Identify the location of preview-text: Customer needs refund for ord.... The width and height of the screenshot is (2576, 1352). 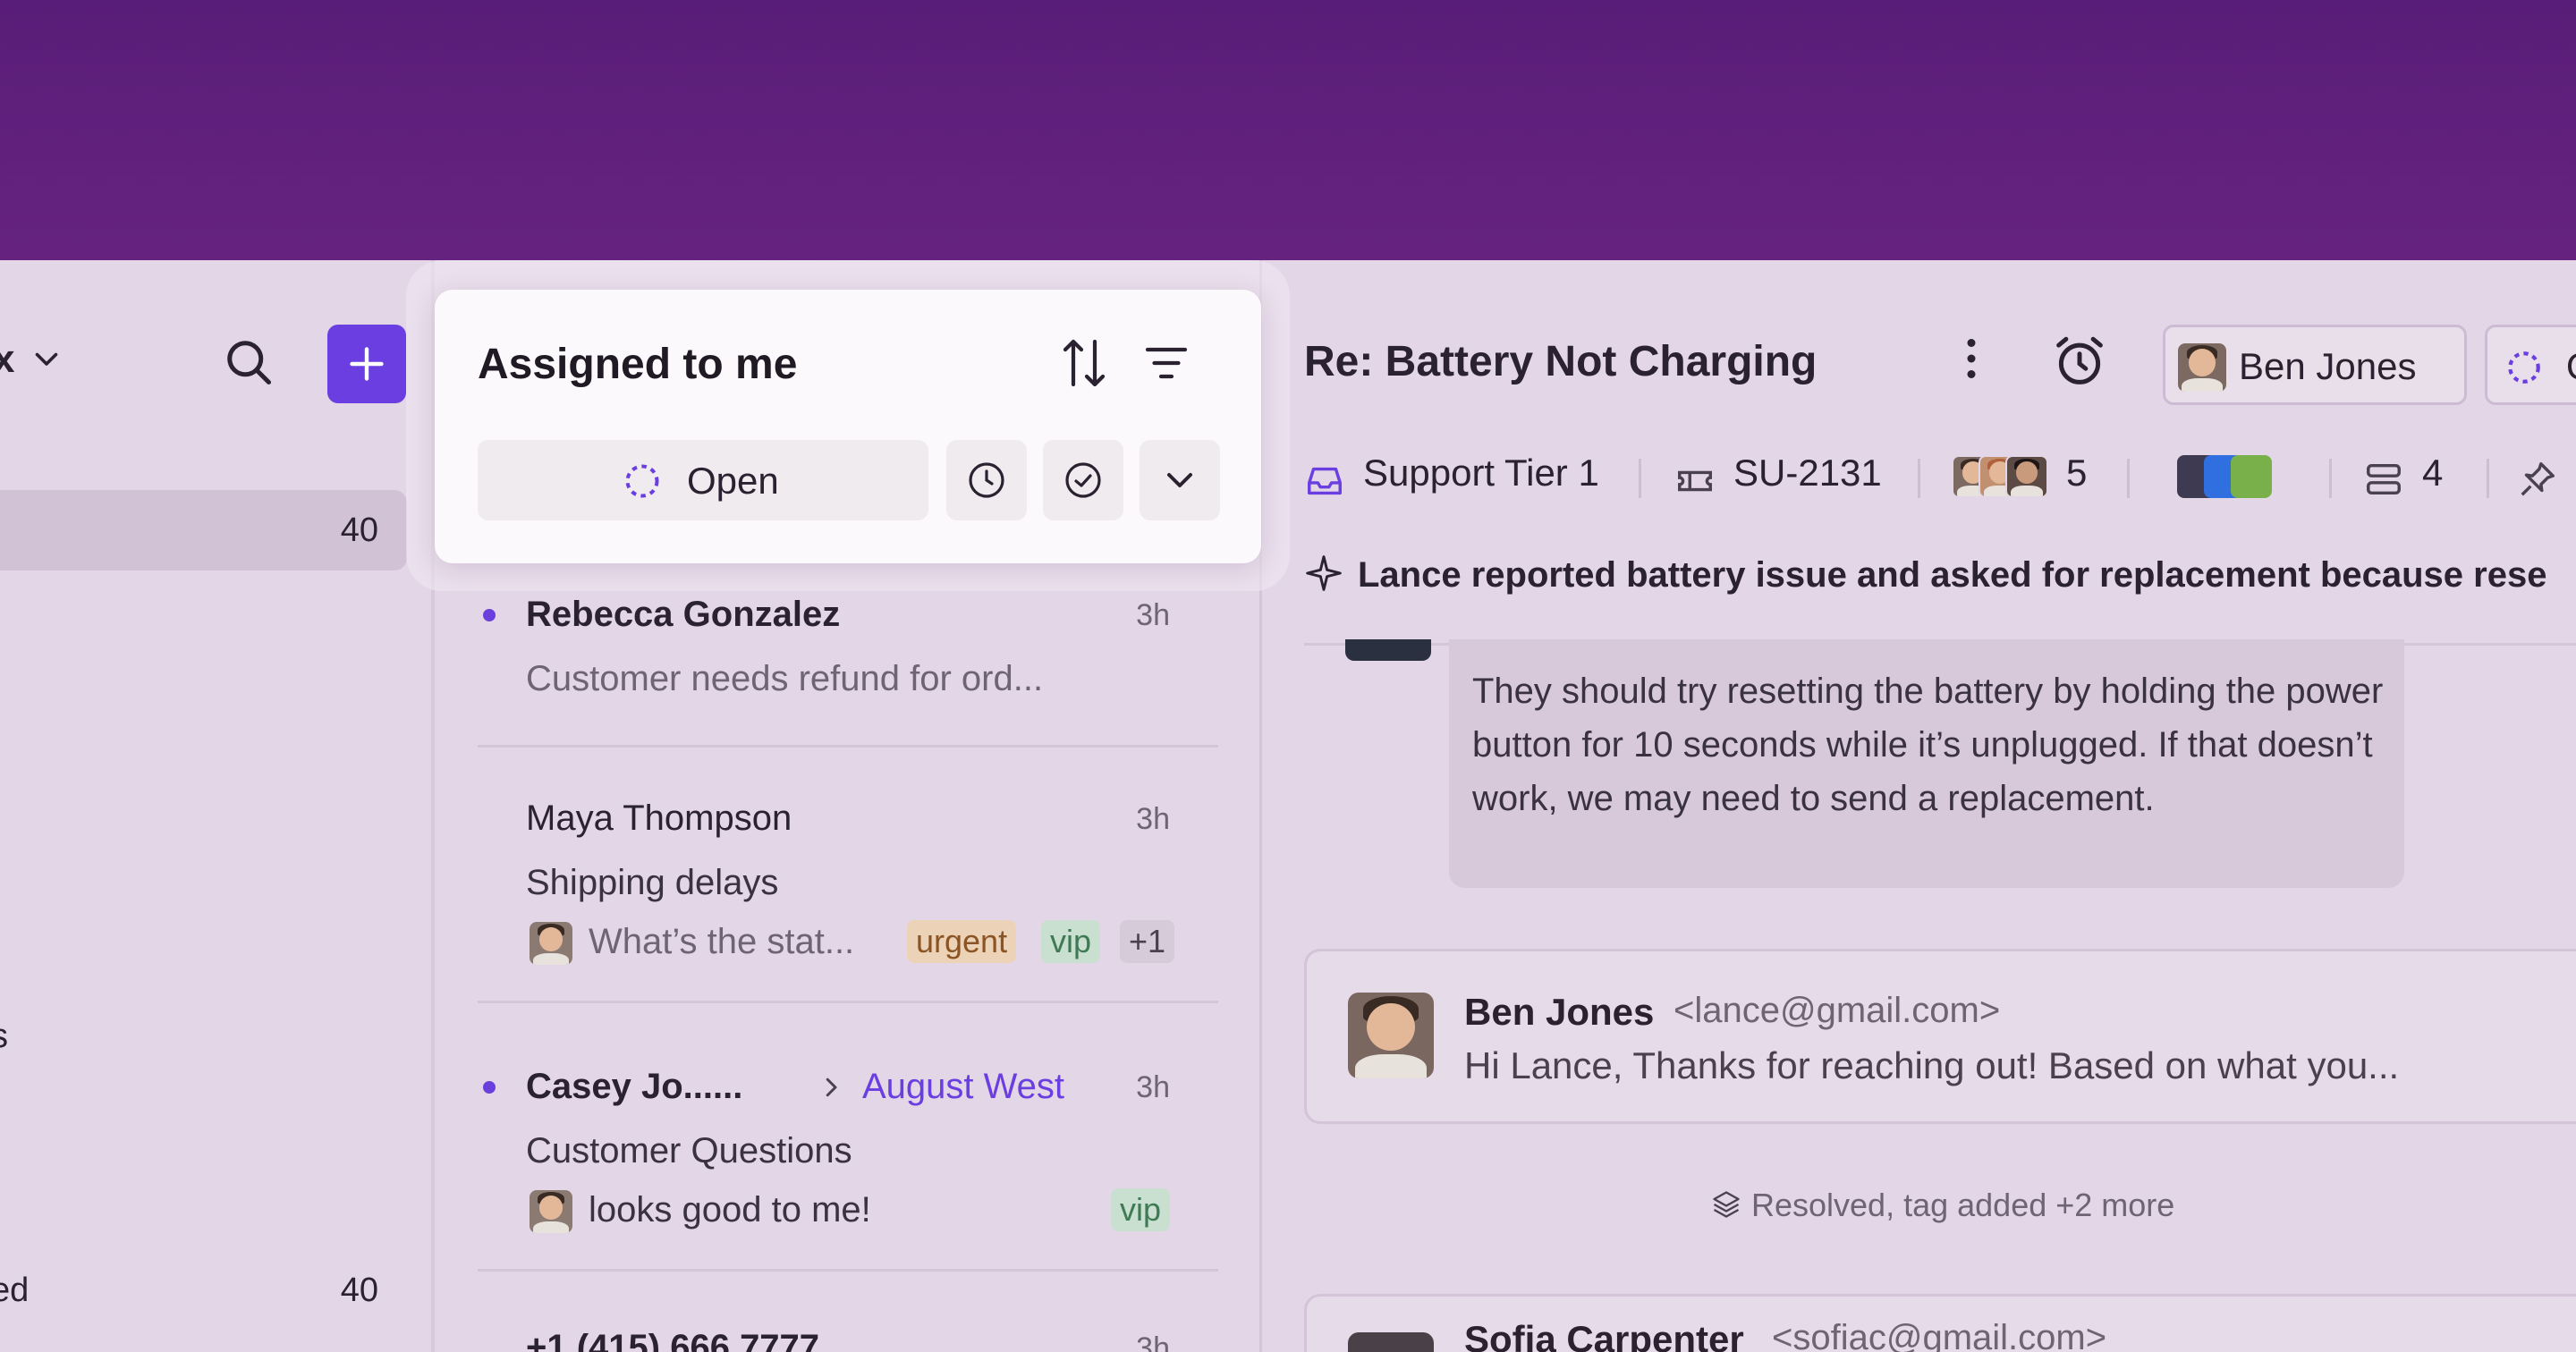
(785, 678).